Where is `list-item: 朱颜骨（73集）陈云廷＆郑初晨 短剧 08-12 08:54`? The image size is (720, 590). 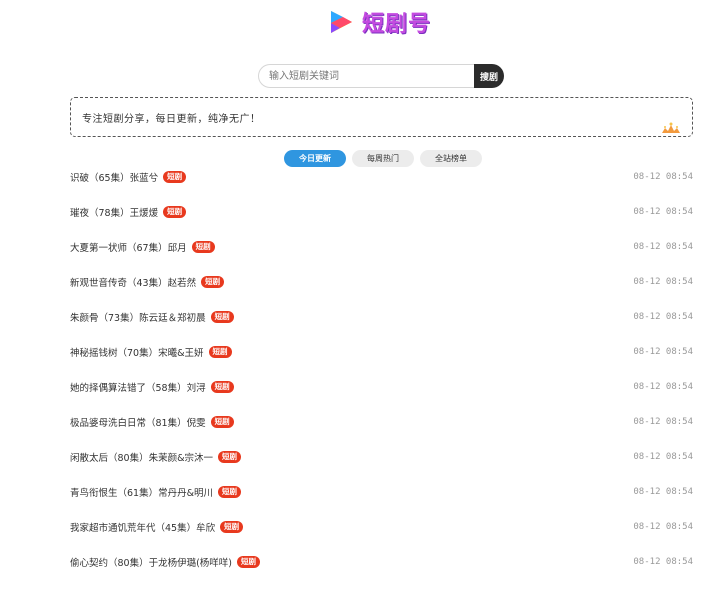
list-item: 朱颜骨（73集）陈云廷＆郑初晨 短剧 08-12 08:54 is located at coordinates (381, 317).